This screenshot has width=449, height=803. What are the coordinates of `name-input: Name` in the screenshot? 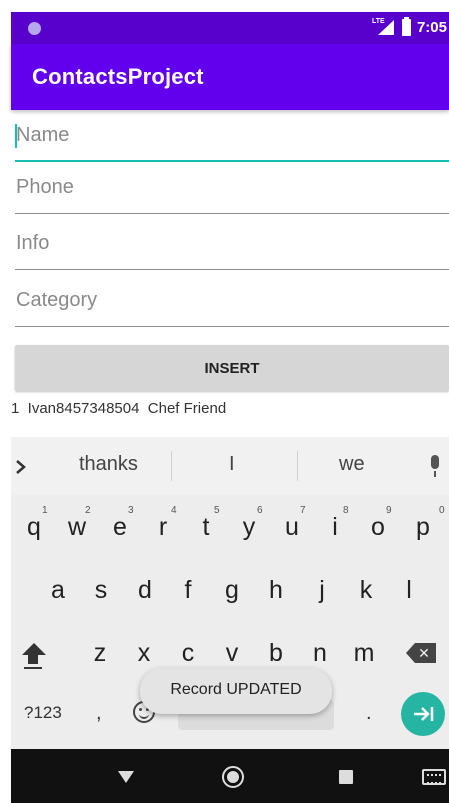 It's located at (232, 140).